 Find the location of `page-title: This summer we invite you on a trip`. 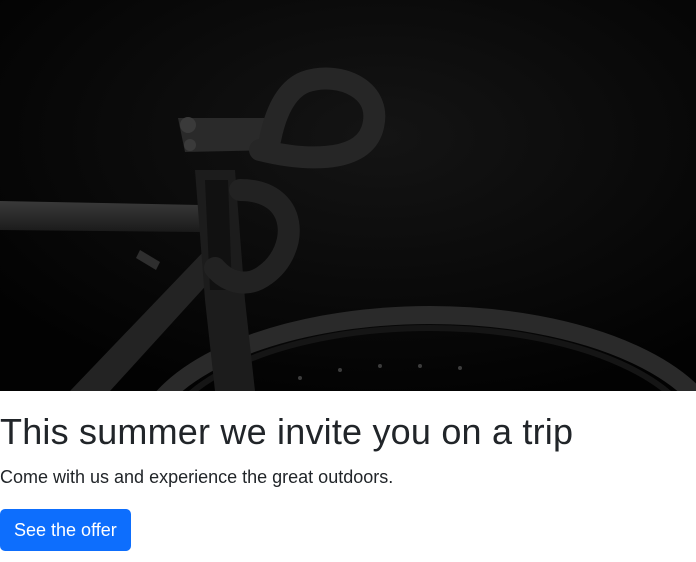

page-title: This summer we invite you on a trip is located at coordinates (287, 431).